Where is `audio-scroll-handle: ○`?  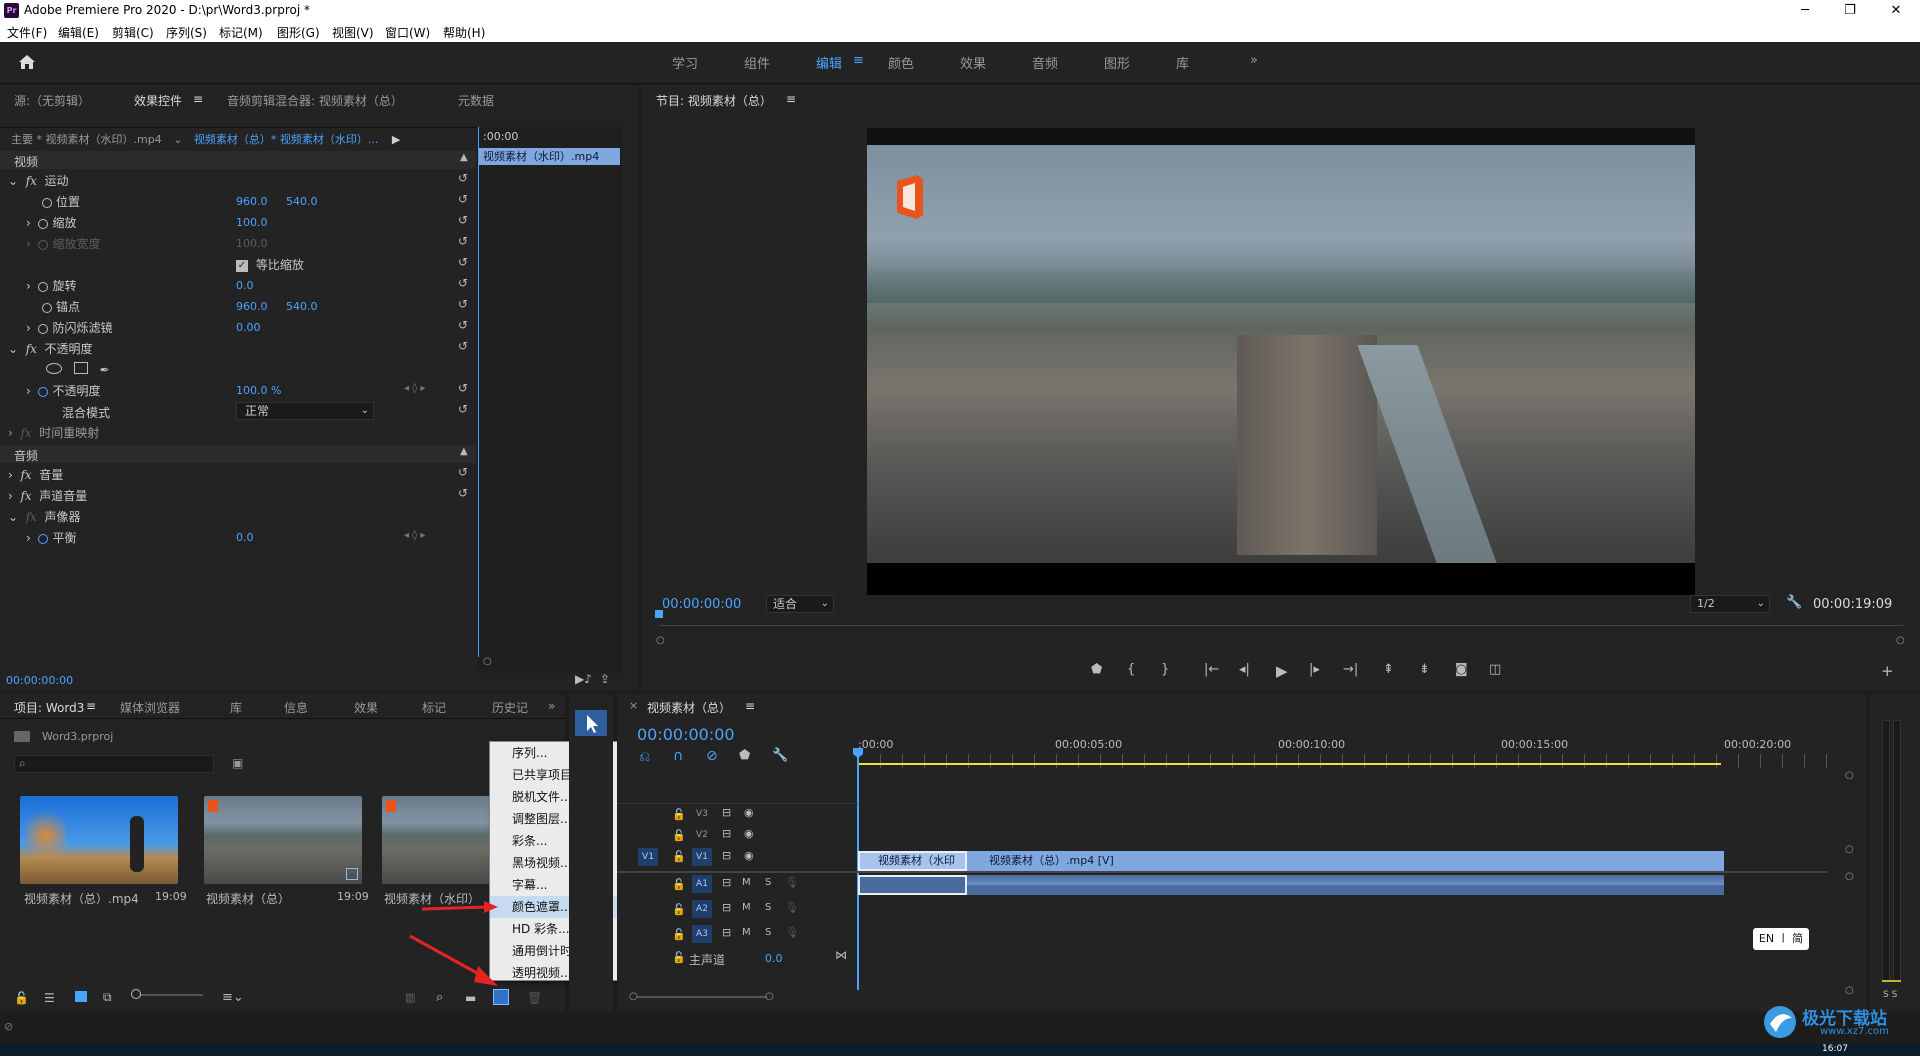 audio-scroll-handle: ○ is located at coordinates (1849, 990).